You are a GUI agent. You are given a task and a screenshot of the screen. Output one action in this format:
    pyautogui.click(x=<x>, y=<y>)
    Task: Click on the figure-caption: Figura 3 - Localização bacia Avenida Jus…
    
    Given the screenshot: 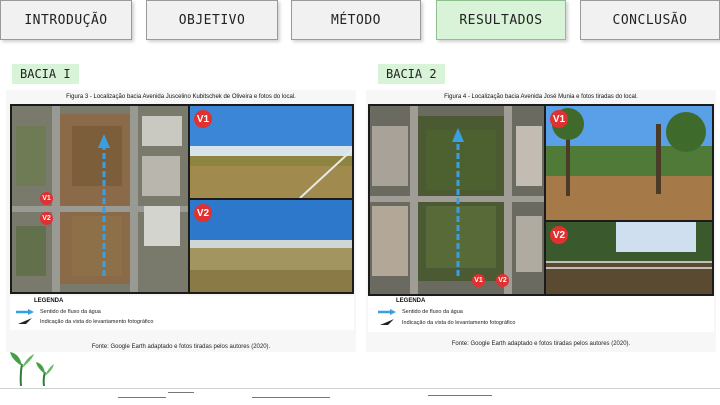 What is the action you would take?
    pyautogui.click(x=181, y=97)
    